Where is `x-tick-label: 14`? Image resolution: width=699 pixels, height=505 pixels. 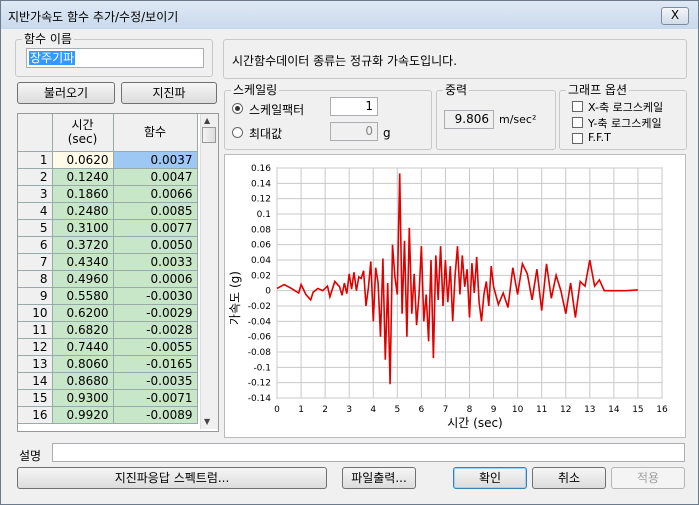 x-tick-label: 14 is located at coordinates (614, 410).